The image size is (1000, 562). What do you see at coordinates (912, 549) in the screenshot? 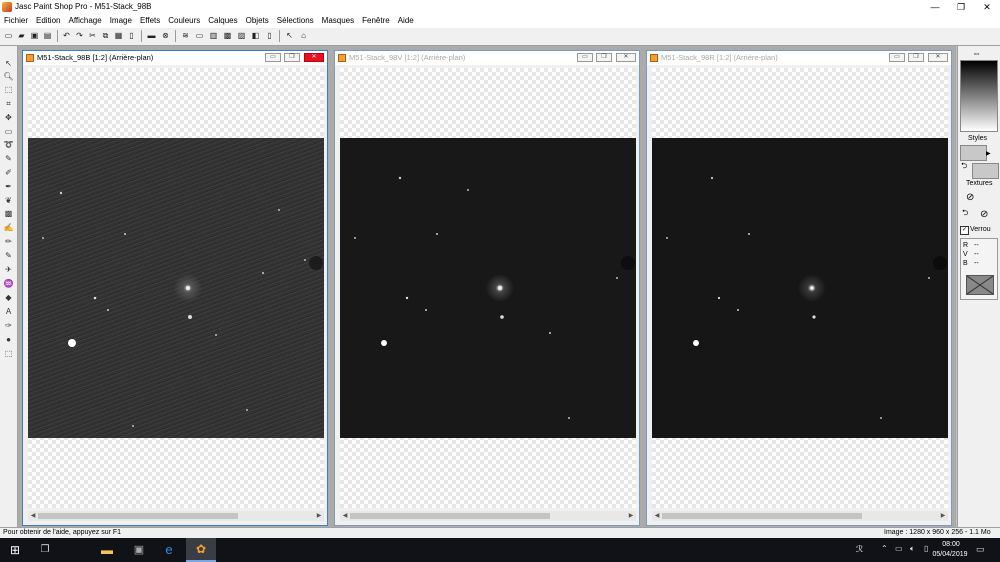
I see `volume-icon: 🔈︎` at bounding box center [912, 549].